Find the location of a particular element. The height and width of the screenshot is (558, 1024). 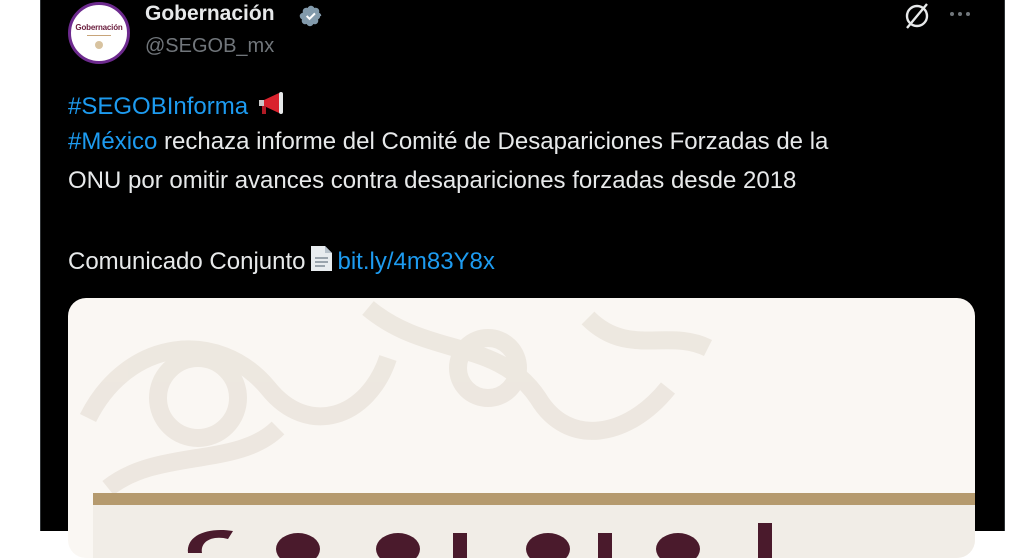

grok-icon is located at coordinates (917, 16).